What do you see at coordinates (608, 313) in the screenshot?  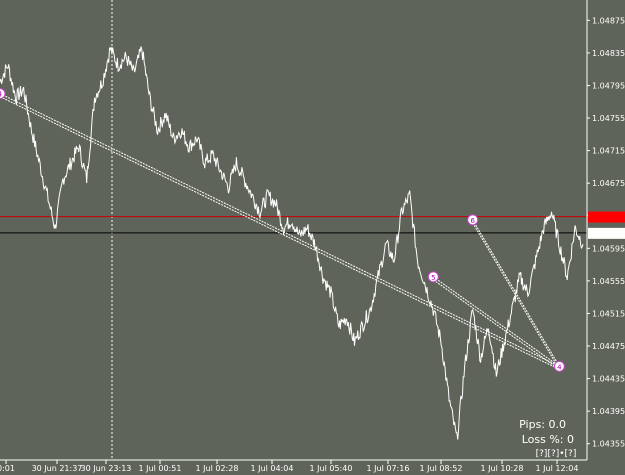 I see `y-tick-label: 1.04515` at bounding box center [608, 313].